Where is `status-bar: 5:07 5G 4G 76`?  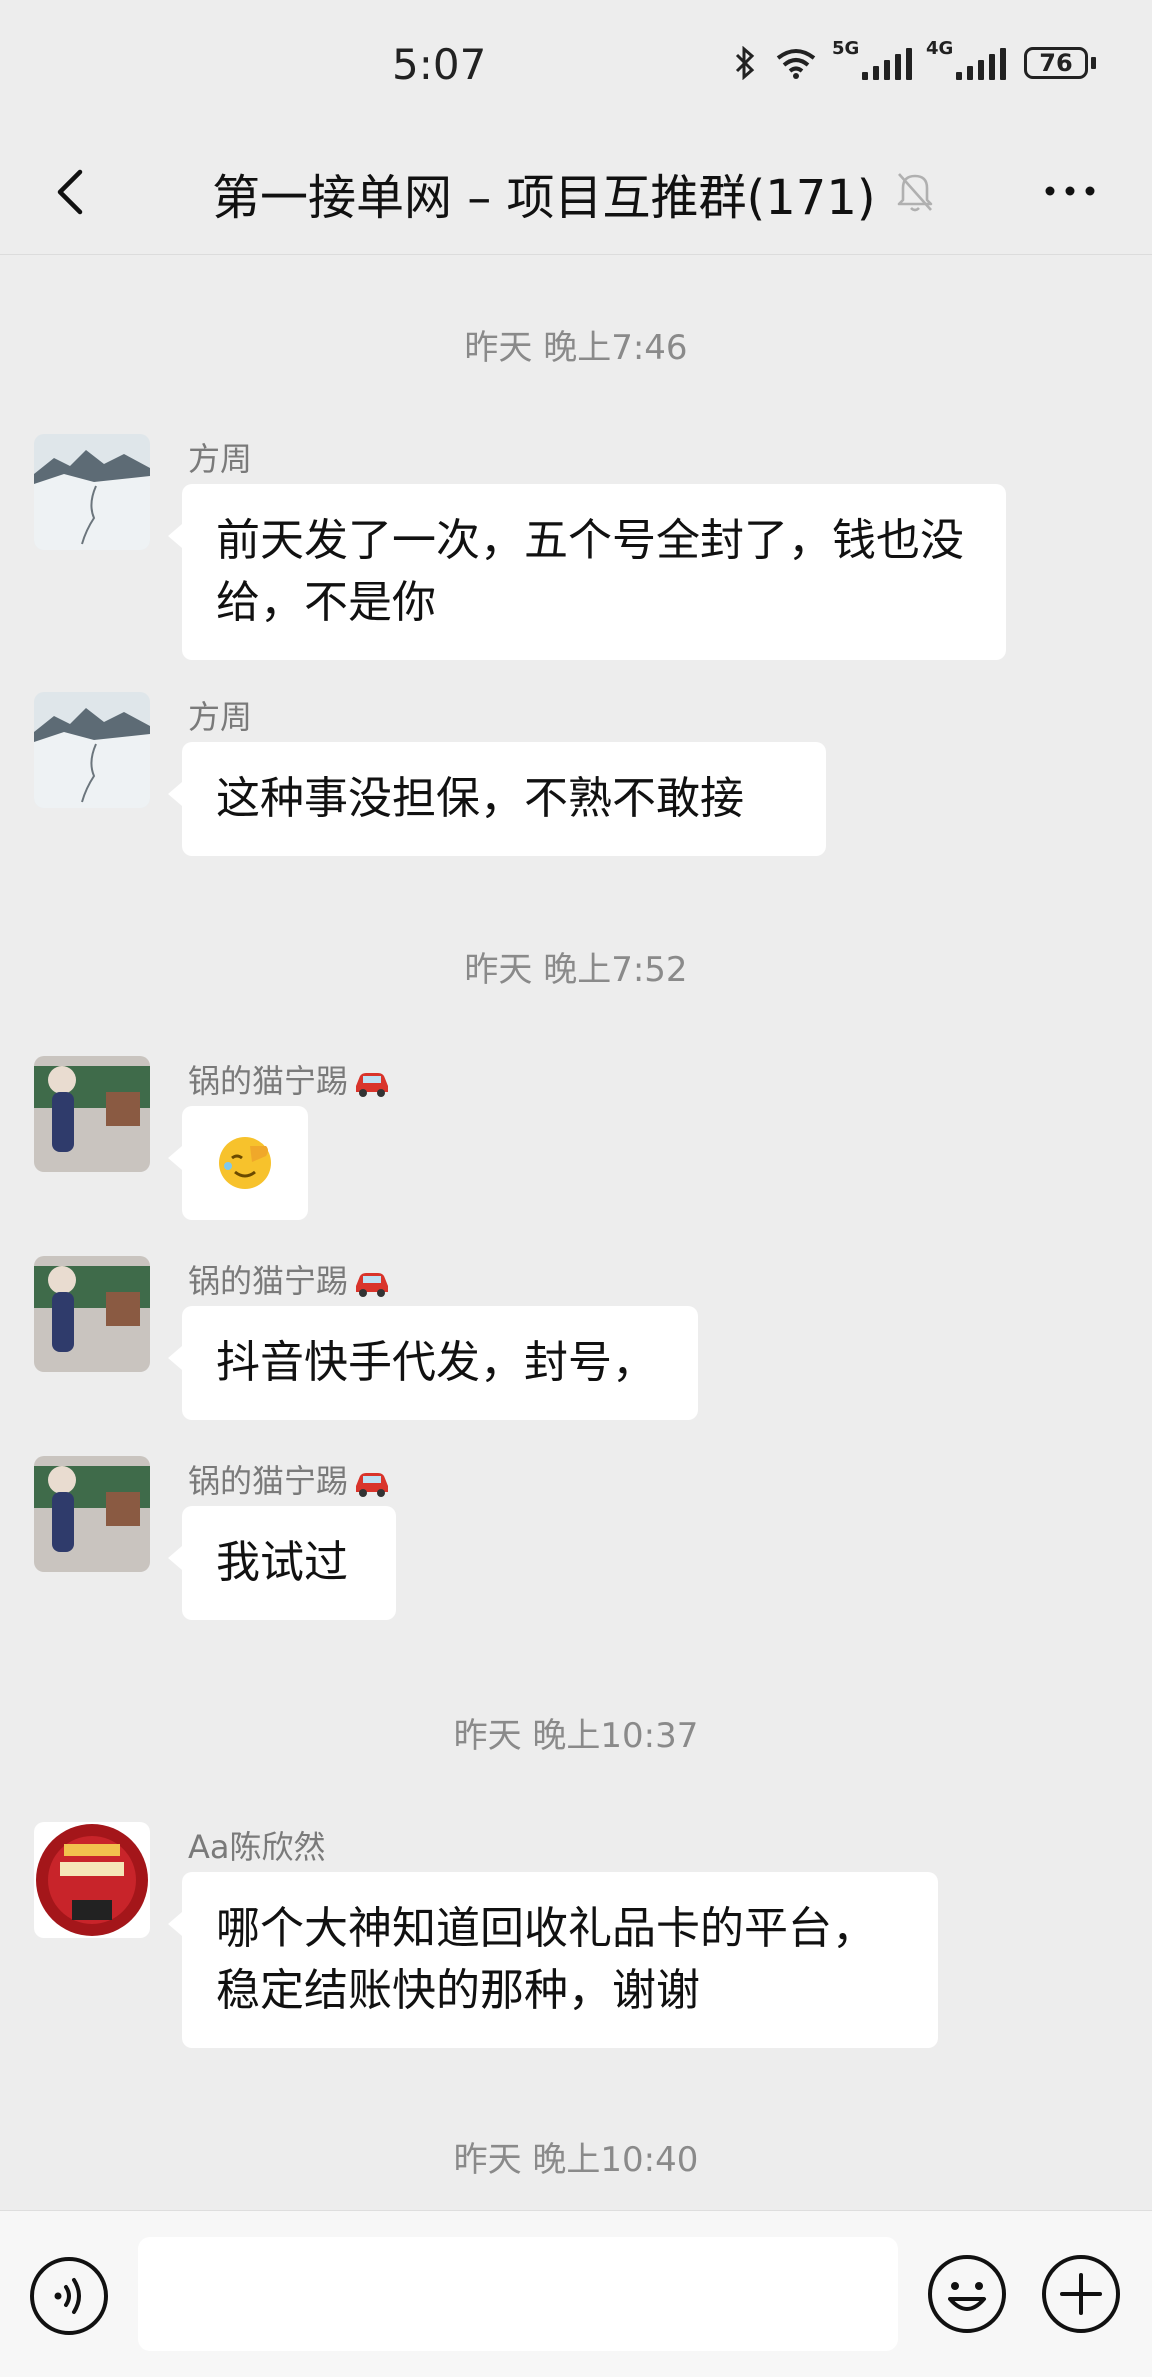
status-bar: 5:07 5G 4G 76 is located at coordinates (576, 65).